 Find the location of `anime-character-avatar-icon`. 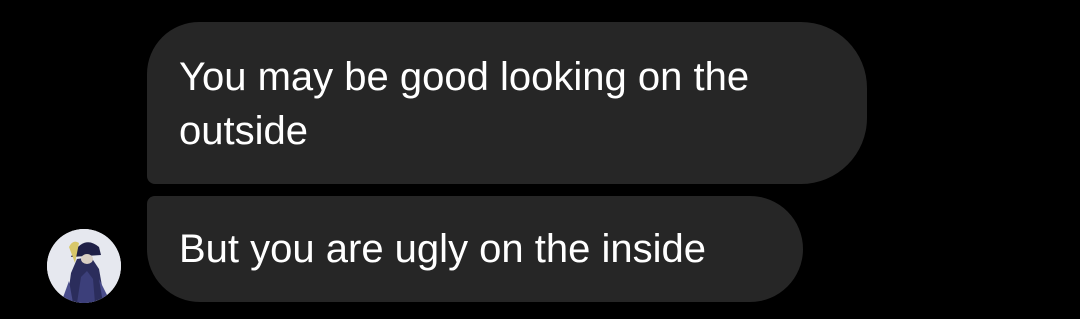

anime-character-avatar-icon is located at coordinates (84, 266).